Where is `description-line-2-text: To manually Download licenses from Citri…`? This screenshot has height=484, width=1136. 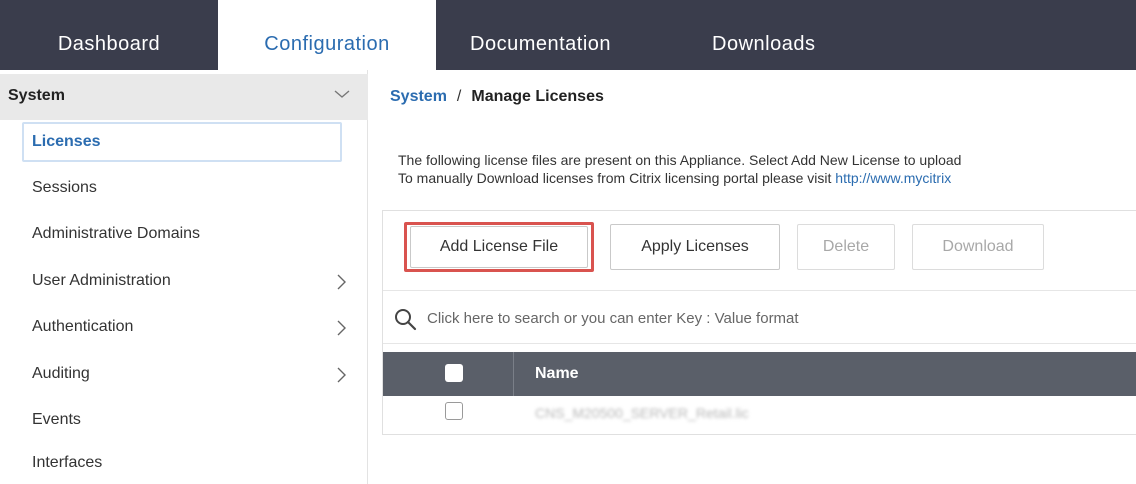
description-line-2-text: To manually Download licenses from Citri… is located at coordinates (617, 178).